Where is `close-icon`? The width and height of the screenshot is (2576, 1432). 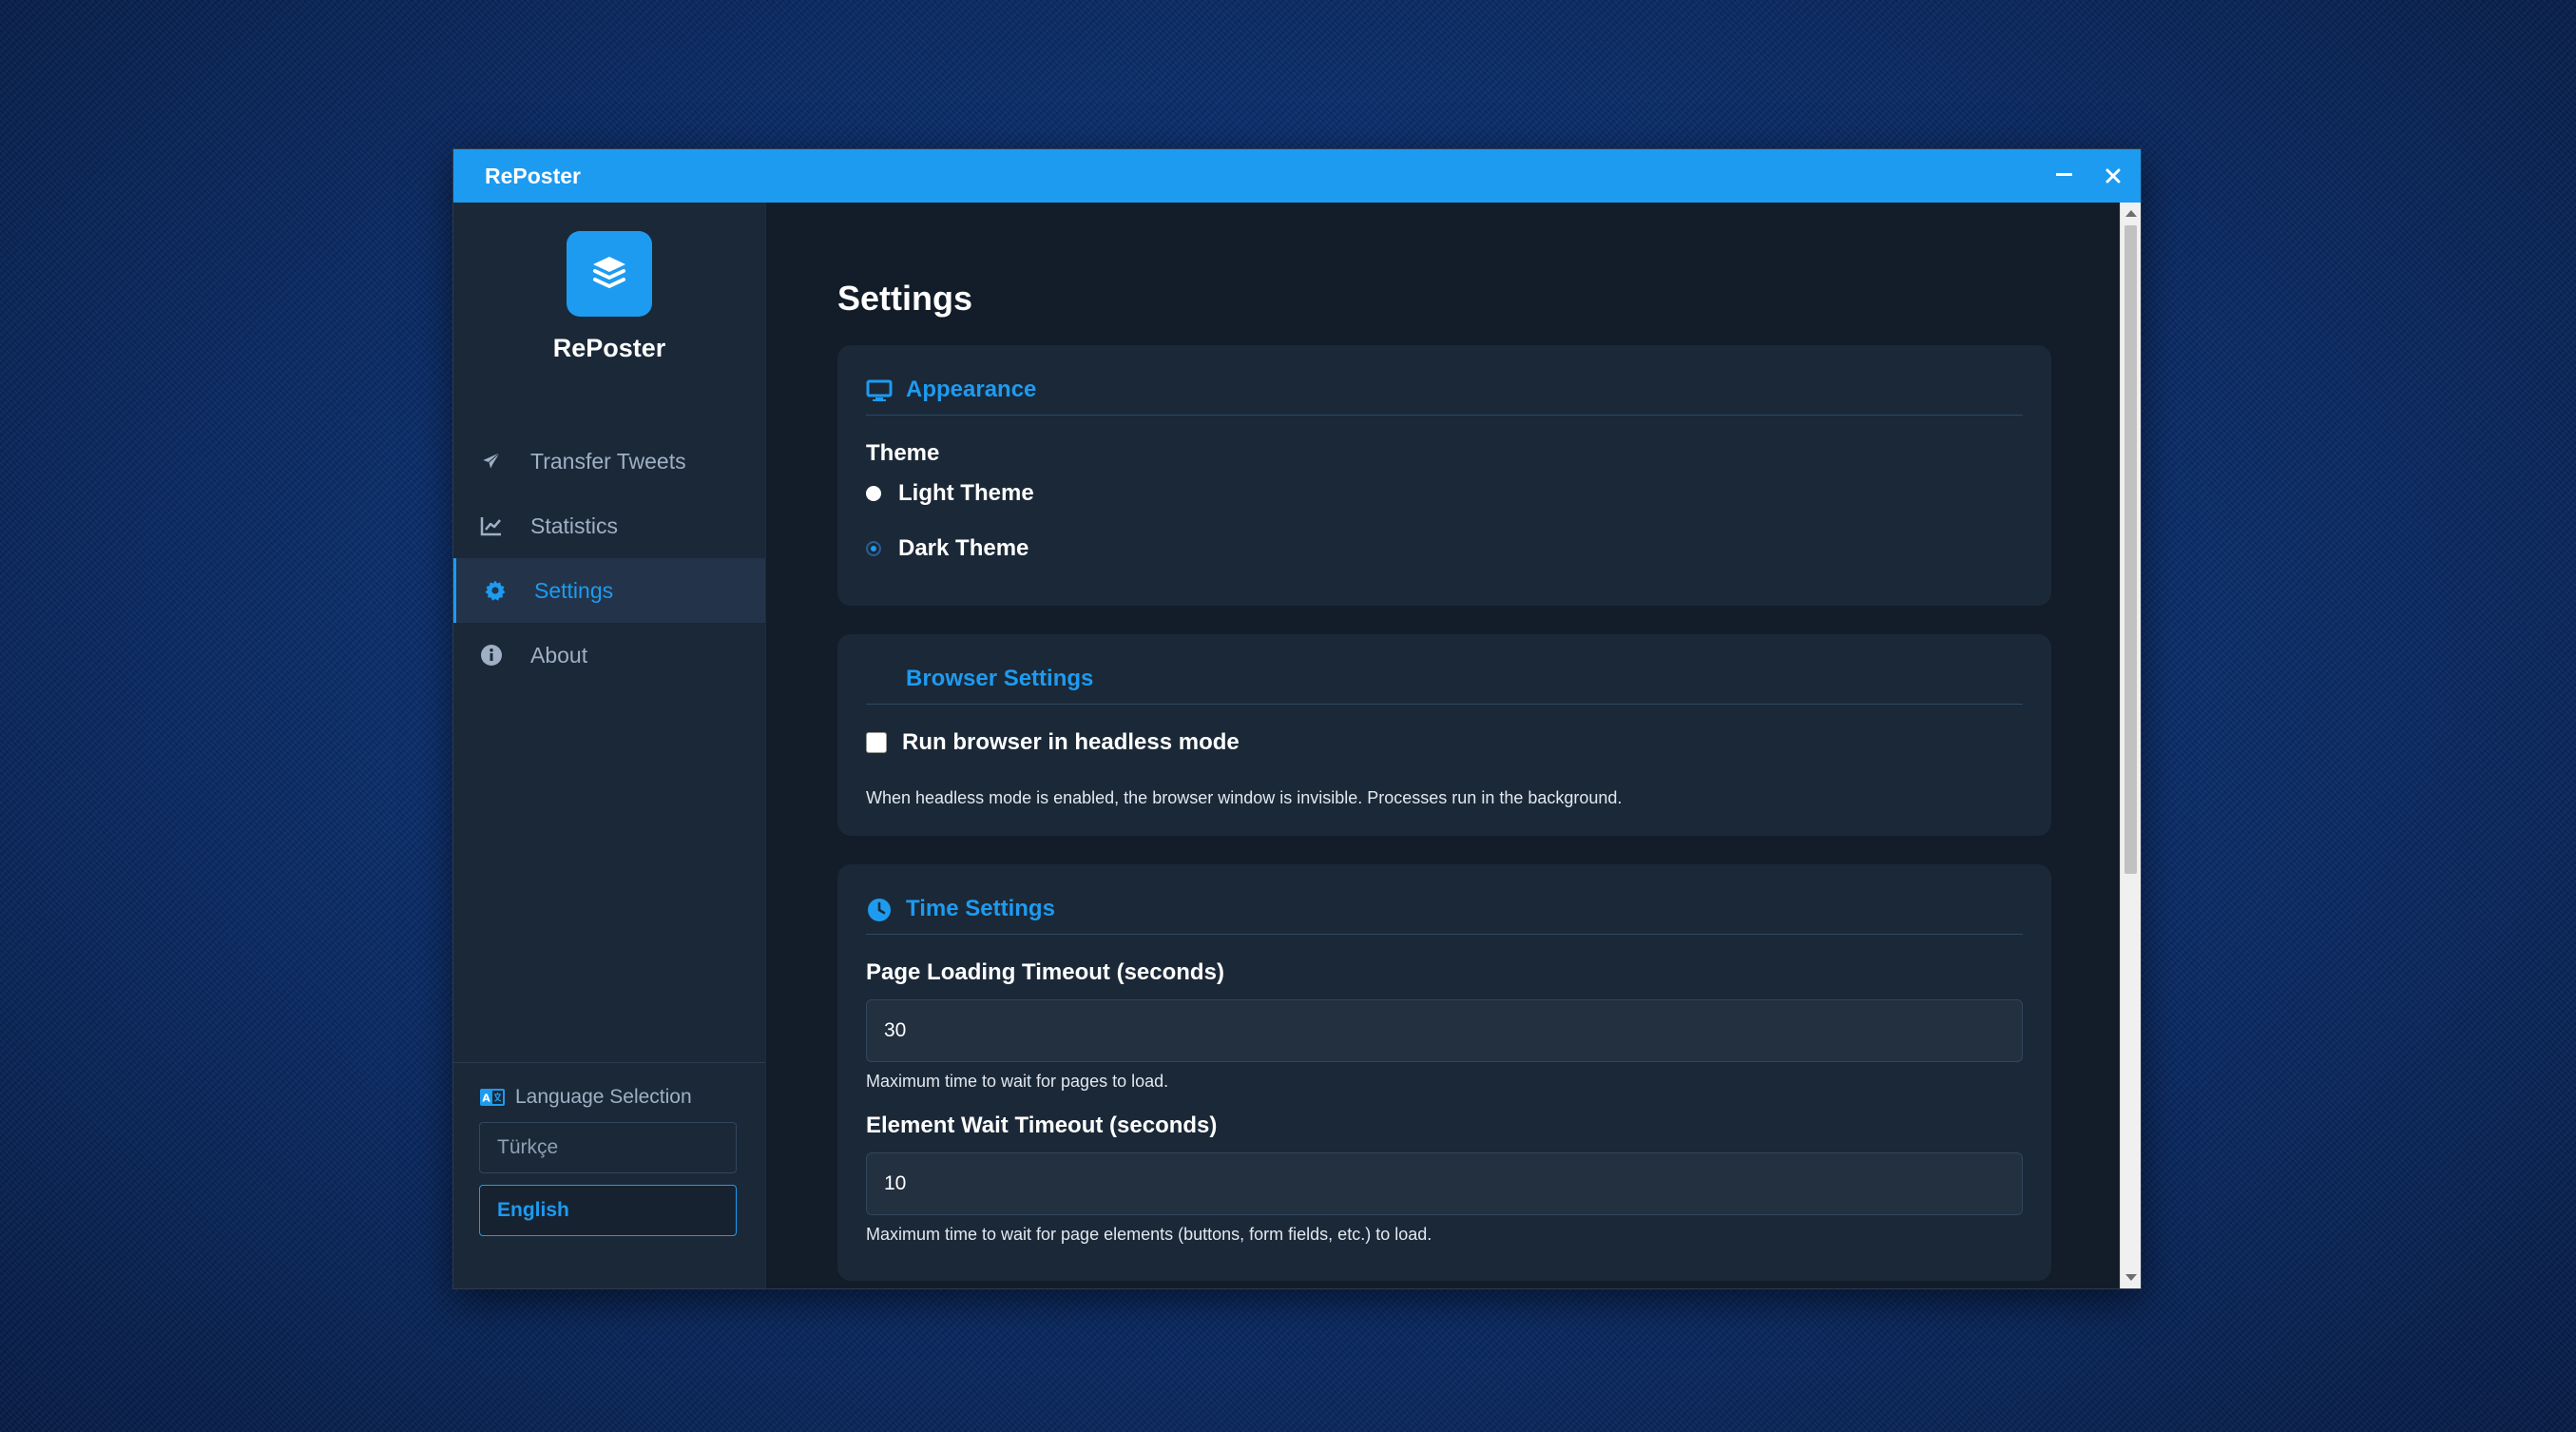
close-icon is located at coordinates (2113, 176).